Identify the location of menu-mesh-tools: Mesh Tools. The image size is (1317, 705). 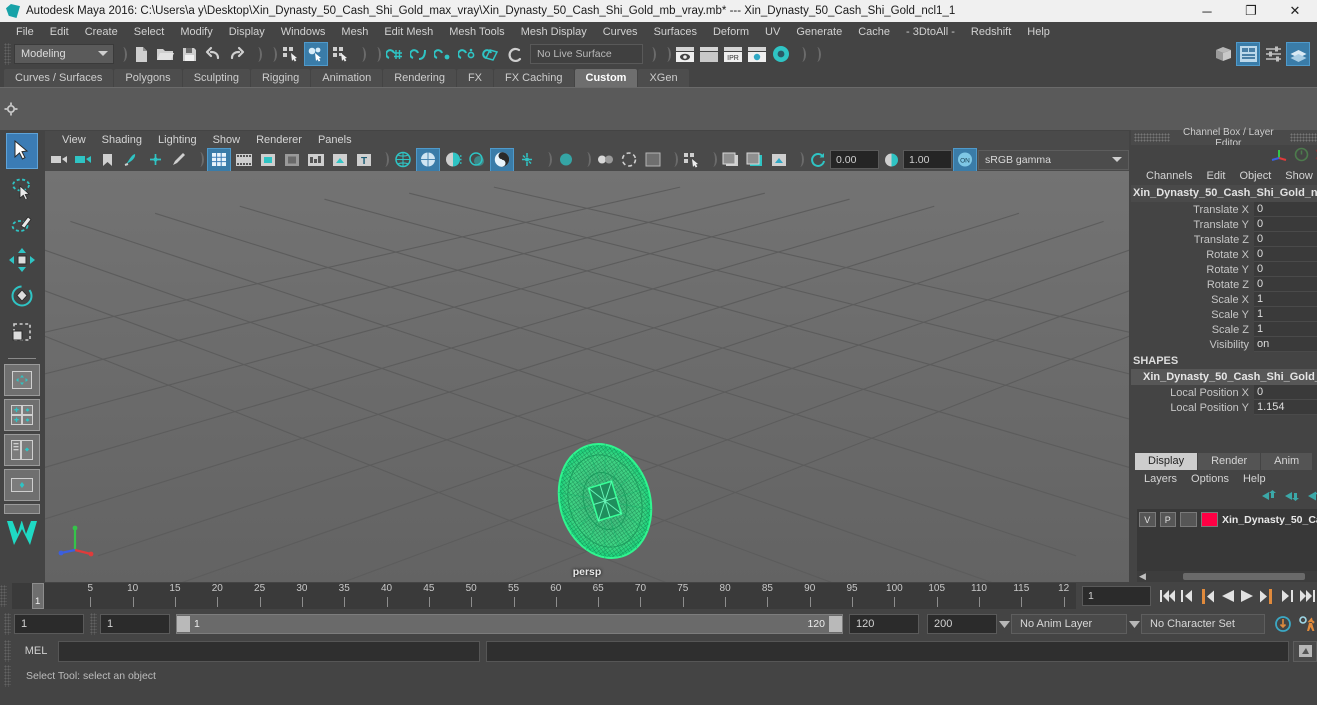
(476, 32).